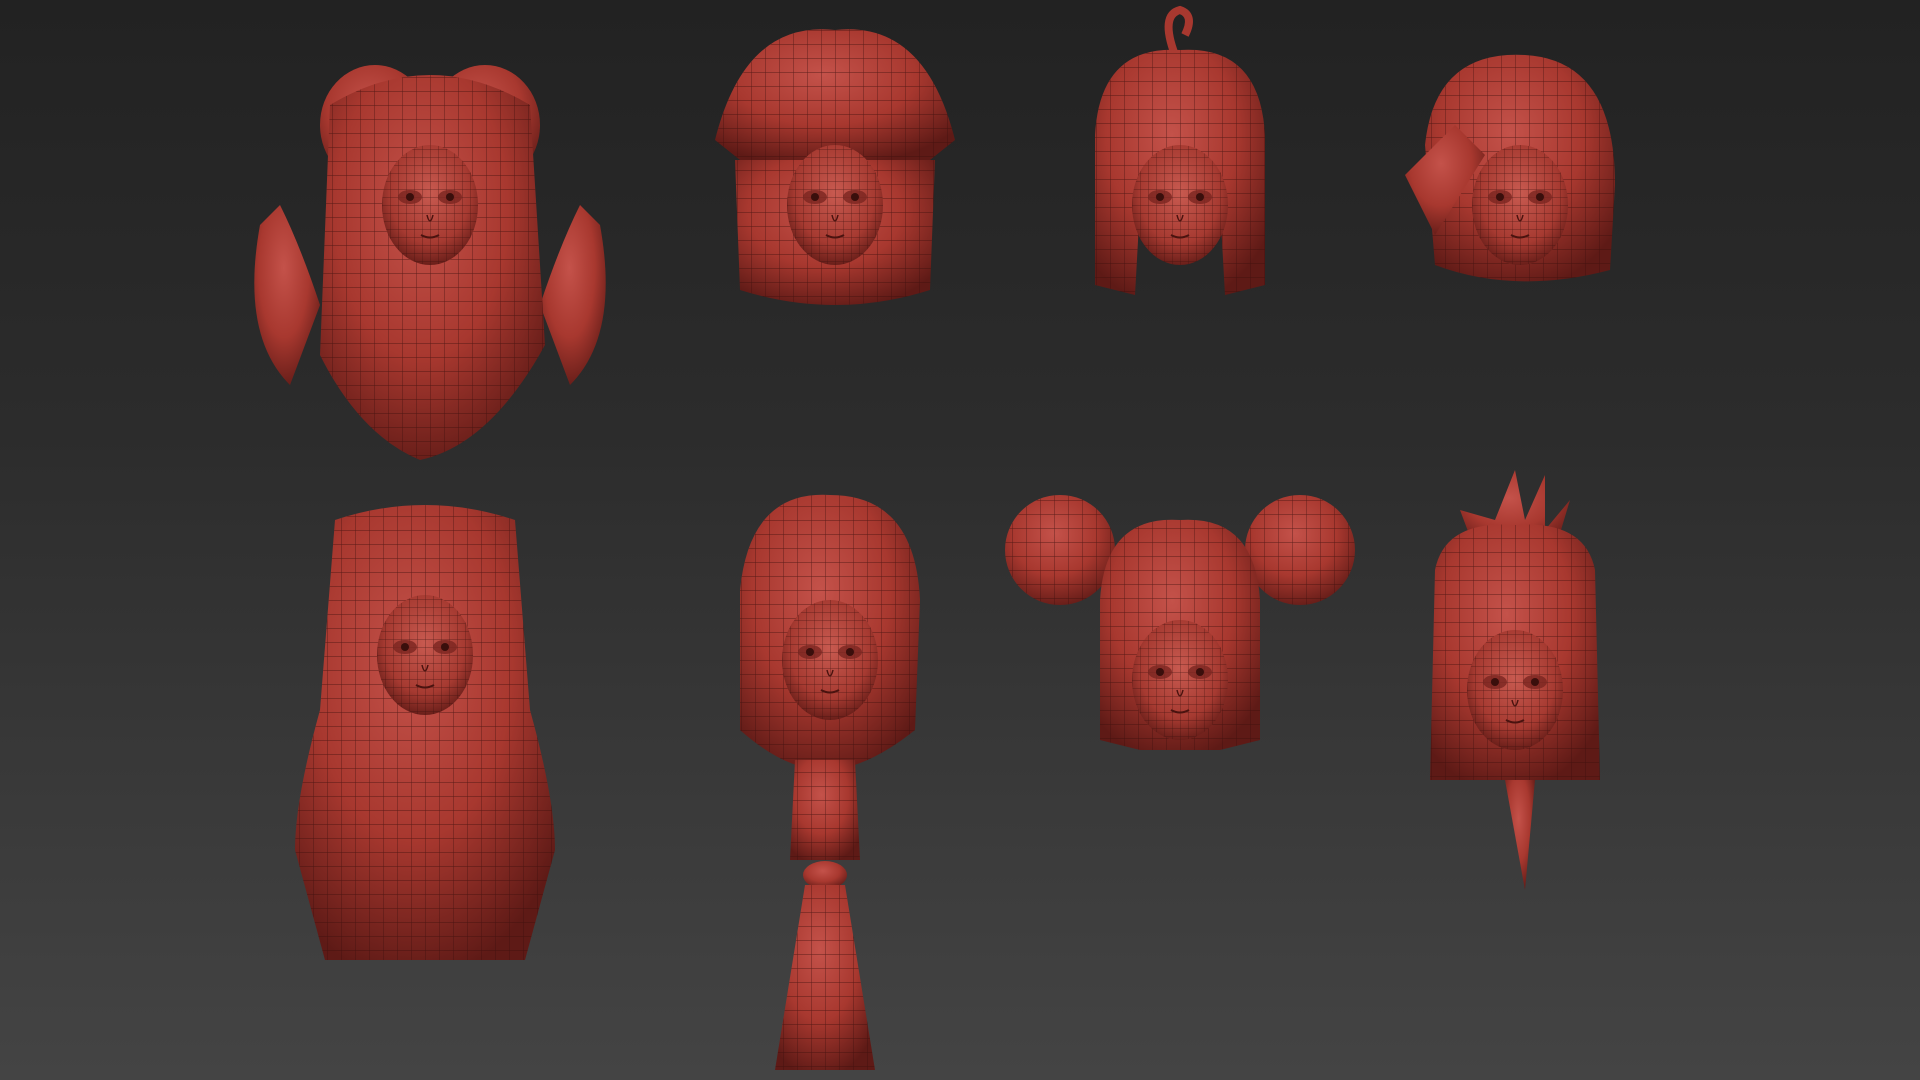 The height and width of the screenshot is (1080, 1920). What do you see at coordinates (425, 732) in the screenshot?
I see `head-model-long-straight` at bounding box center [425, 732].